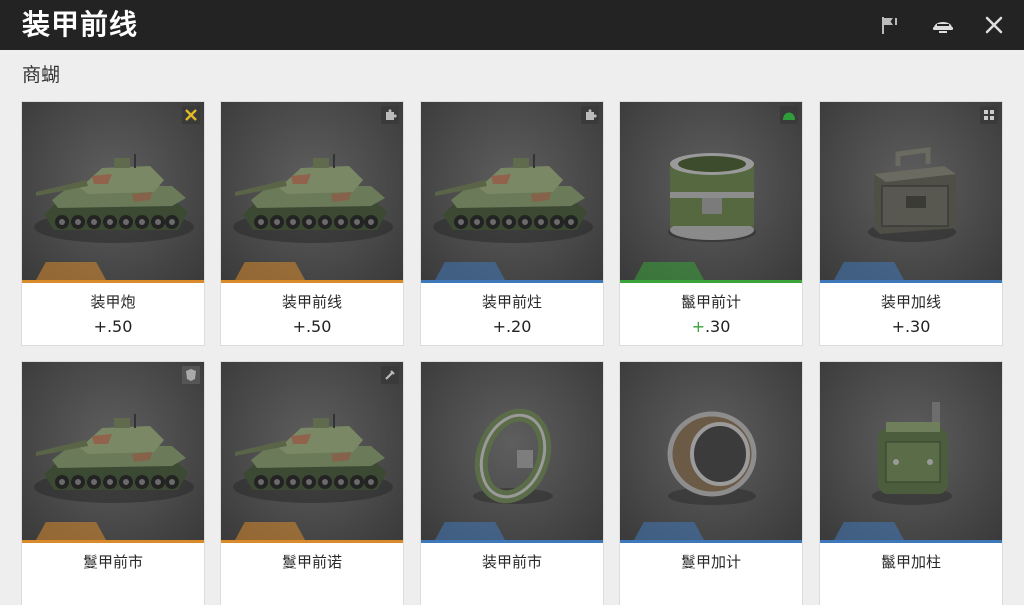 The image size is (1024, 605). What do you see at coordinates (311, 562) in the screenshot?
I see `item-name: 鬘甲前诺` at bounding box center [311, 562].